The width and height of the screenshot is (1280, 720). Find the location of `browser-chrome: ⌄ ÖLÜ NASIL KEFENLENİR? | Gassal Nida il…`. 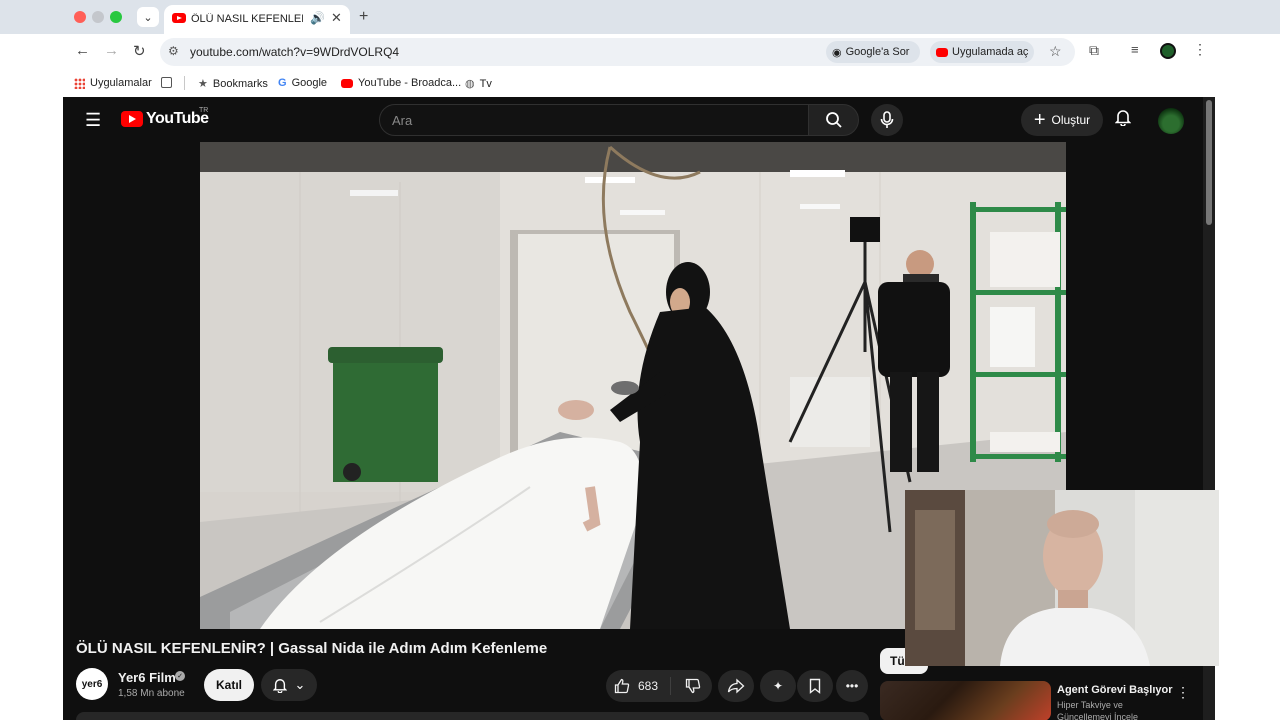

browser-chrome: ⌄ ÖLÜ NASIL KEFENLENİR? | Gassal Nida il… is located at coordinates (640, 48).